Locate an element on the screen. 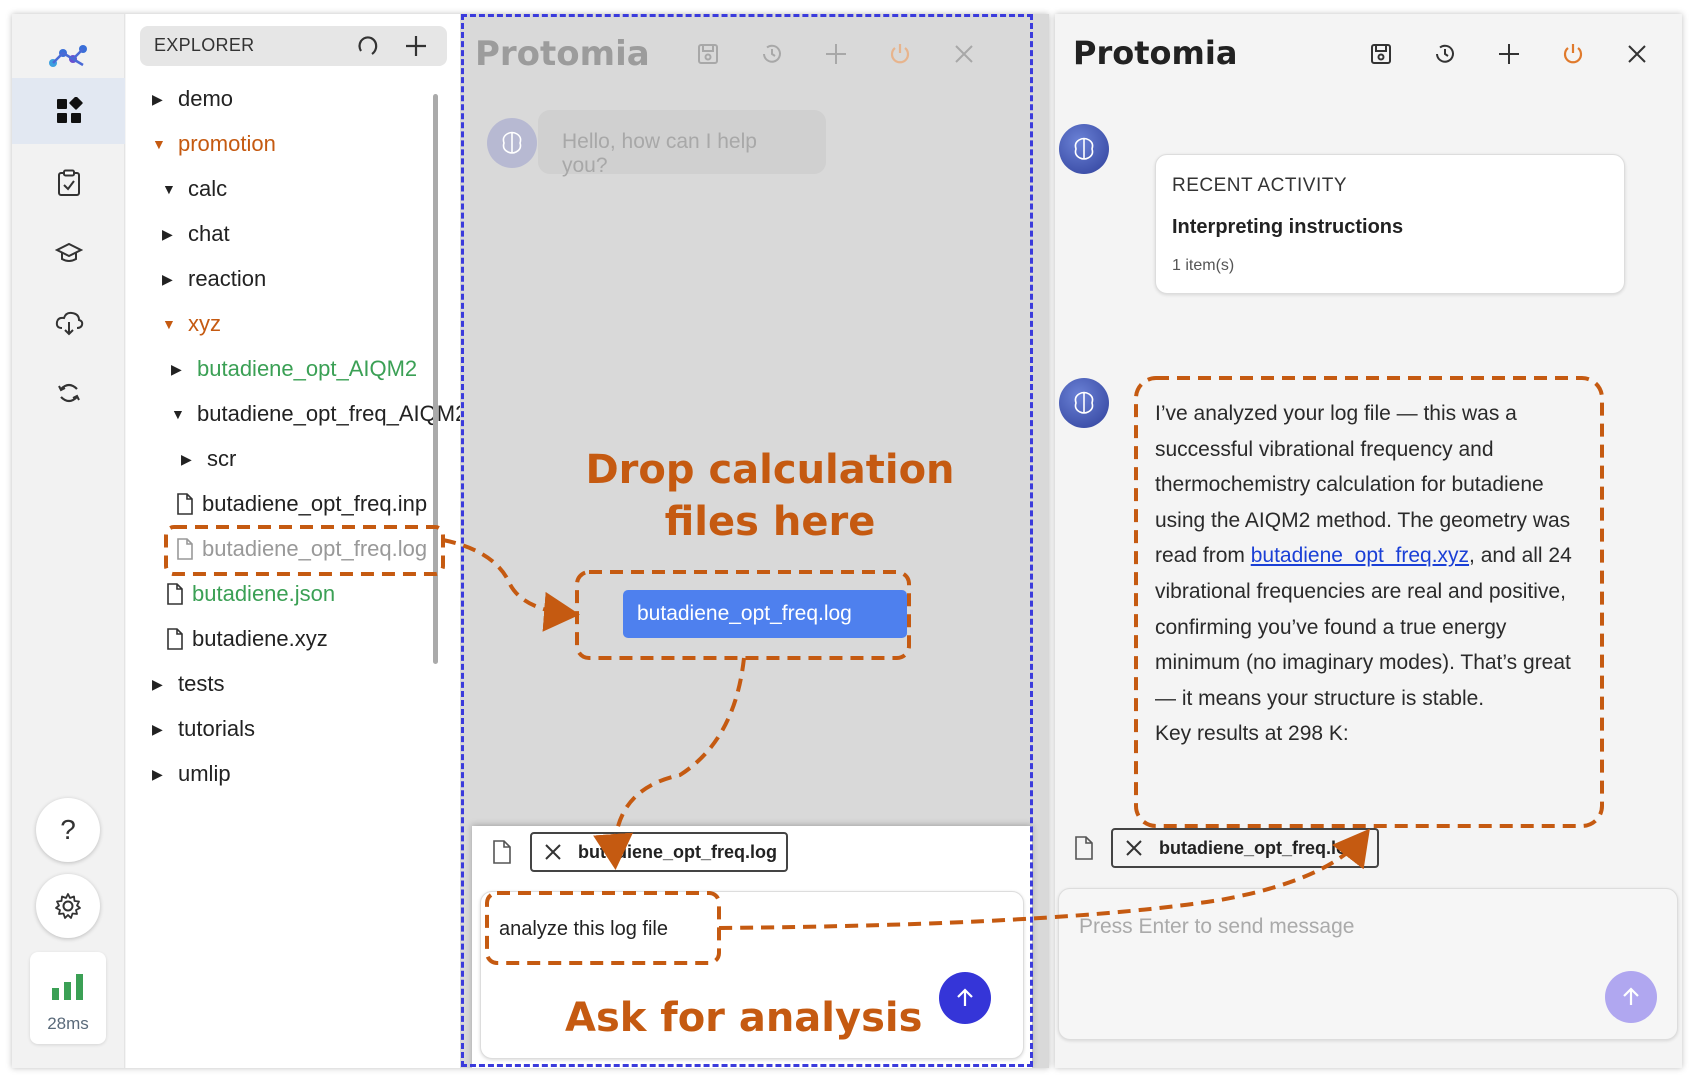  new-file-plus-icon is located at coordinates (416, 46).